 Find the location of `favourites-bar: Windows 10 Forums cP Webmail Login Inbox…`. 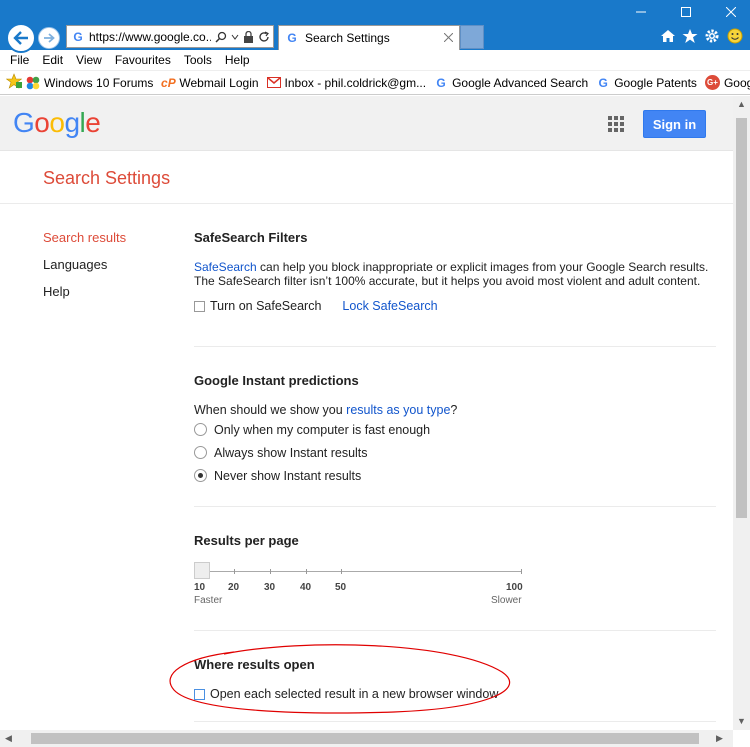

favourites-bar: Windows 10 Forums cP Webmail Login Inbox… is located at coordinates (375, 83).